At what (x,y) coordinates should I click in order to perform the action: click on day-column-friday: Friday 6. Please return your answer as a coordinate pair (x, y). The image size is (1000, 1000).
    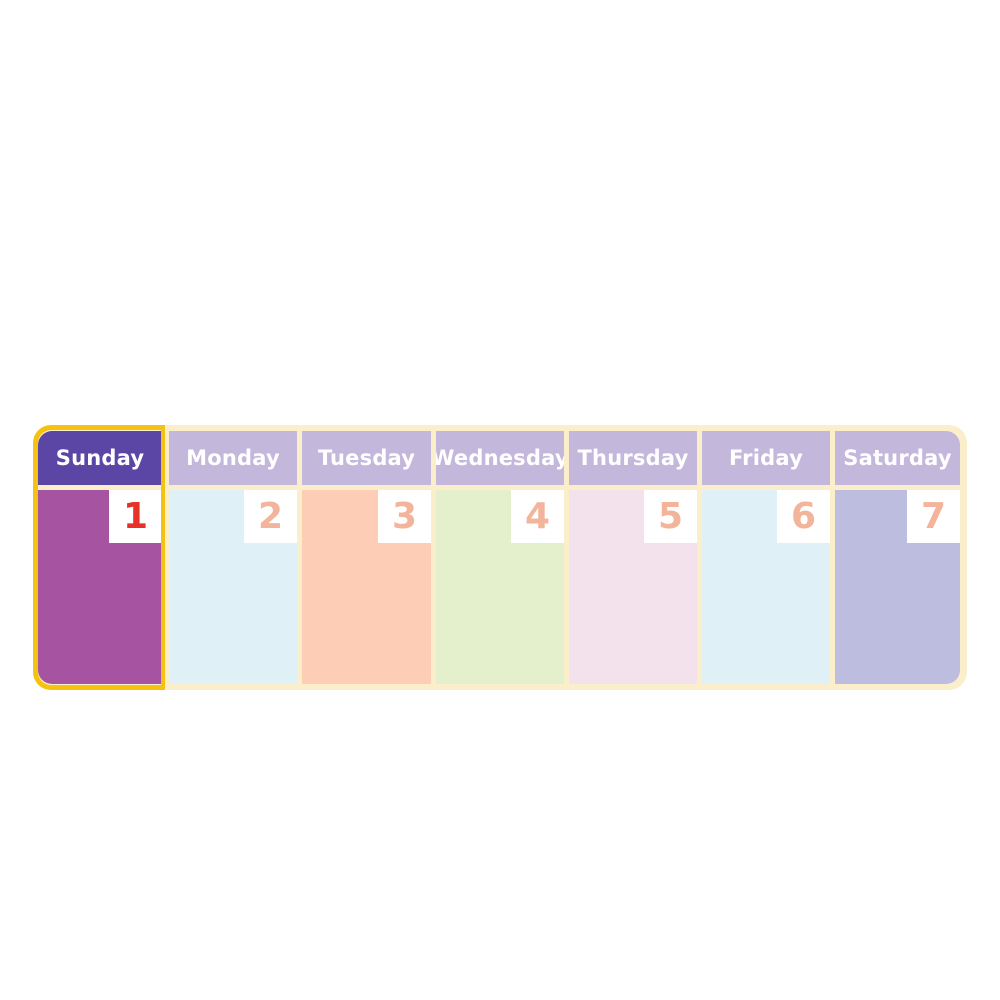
    Looking at the image, I should click on (766, 557).